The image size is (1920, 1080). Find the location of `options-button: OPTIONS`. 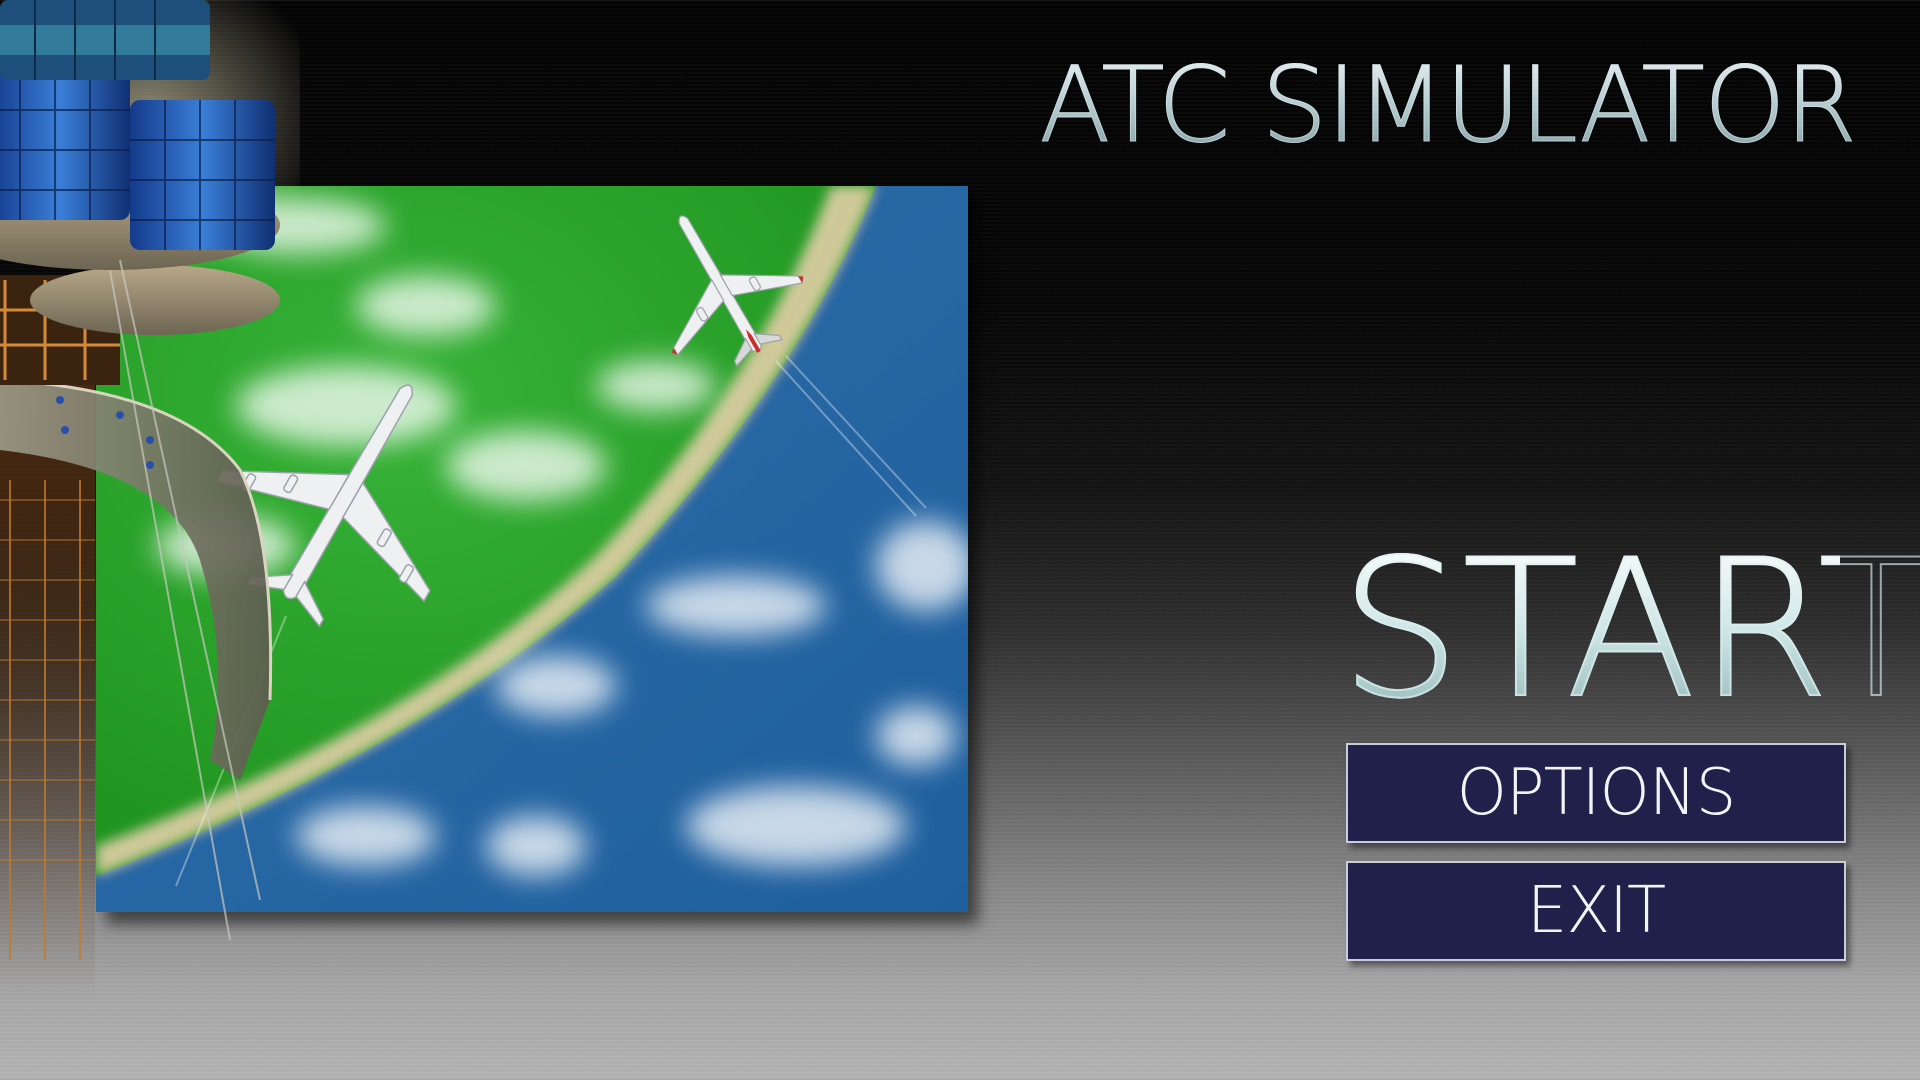

options-button: OPTIONS is located at coordinates (1596, 793).